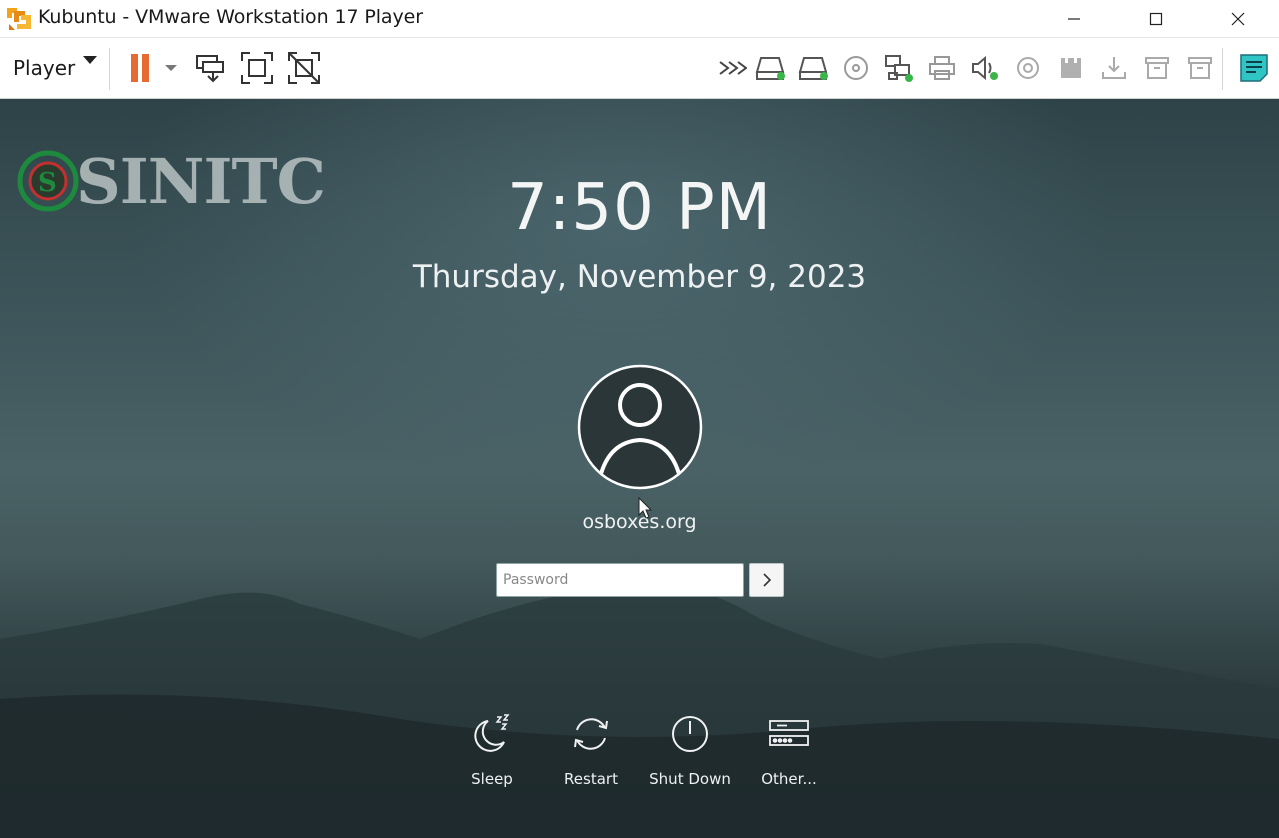  I want to click on hard-disk-icon, so click(770, 68).